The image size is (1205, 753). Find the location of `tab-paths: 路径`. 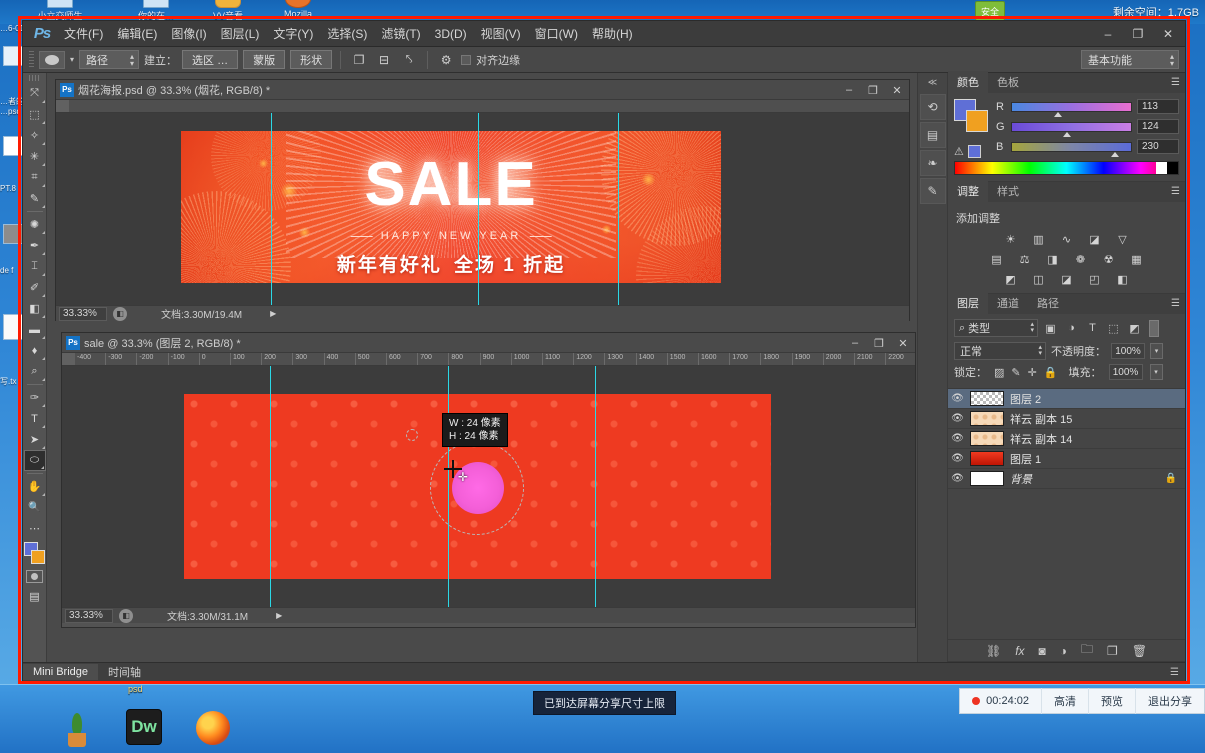

tab-paths: 路径 is located at coordinates (1048, 303).